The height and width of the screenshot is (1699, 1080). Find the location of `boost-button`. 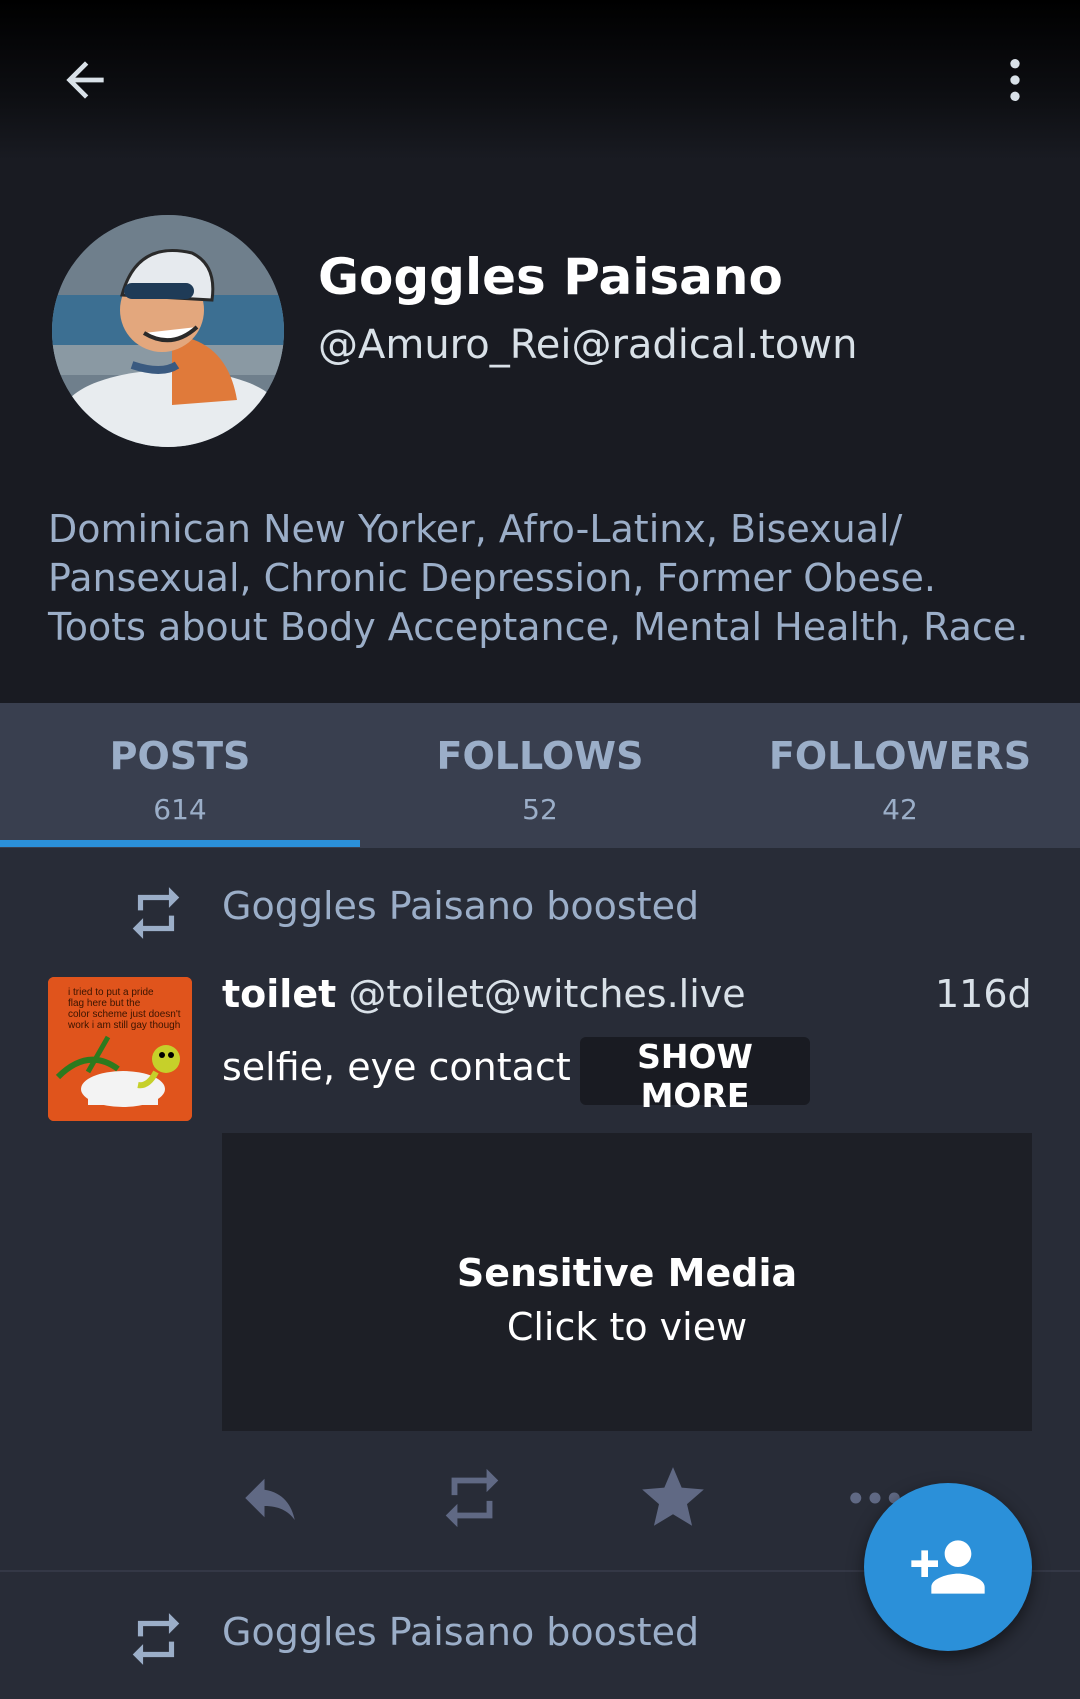

boost-button is located at coordinates (472, 1498).